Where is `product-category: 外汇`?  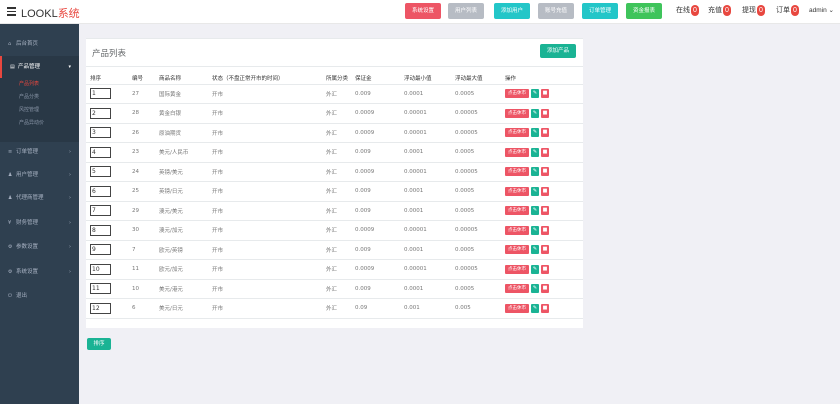
product-category: 外汇 is located at coordinates (332, 270).